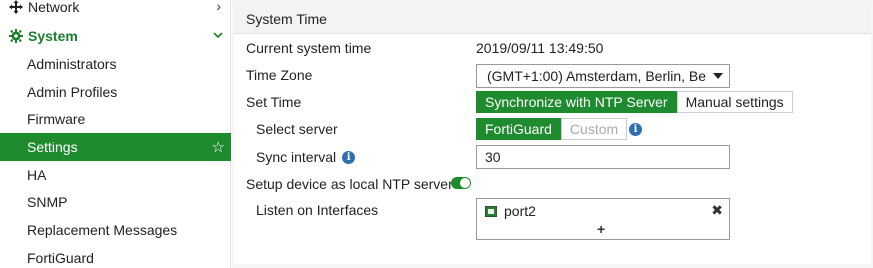  Describe the element at coordinates (465, 183) in the screenshot. I see `toggle-knob` at that location.